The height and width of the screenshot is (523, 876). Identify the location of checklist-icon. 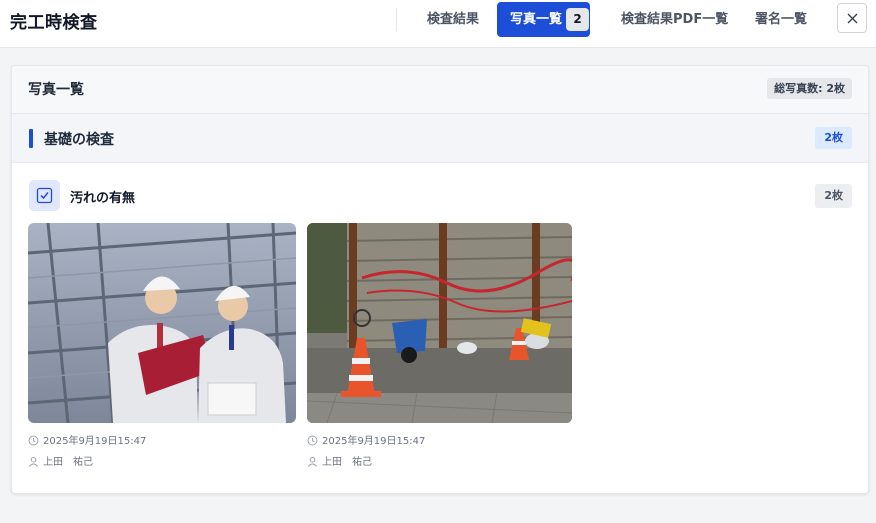
(44, 195).